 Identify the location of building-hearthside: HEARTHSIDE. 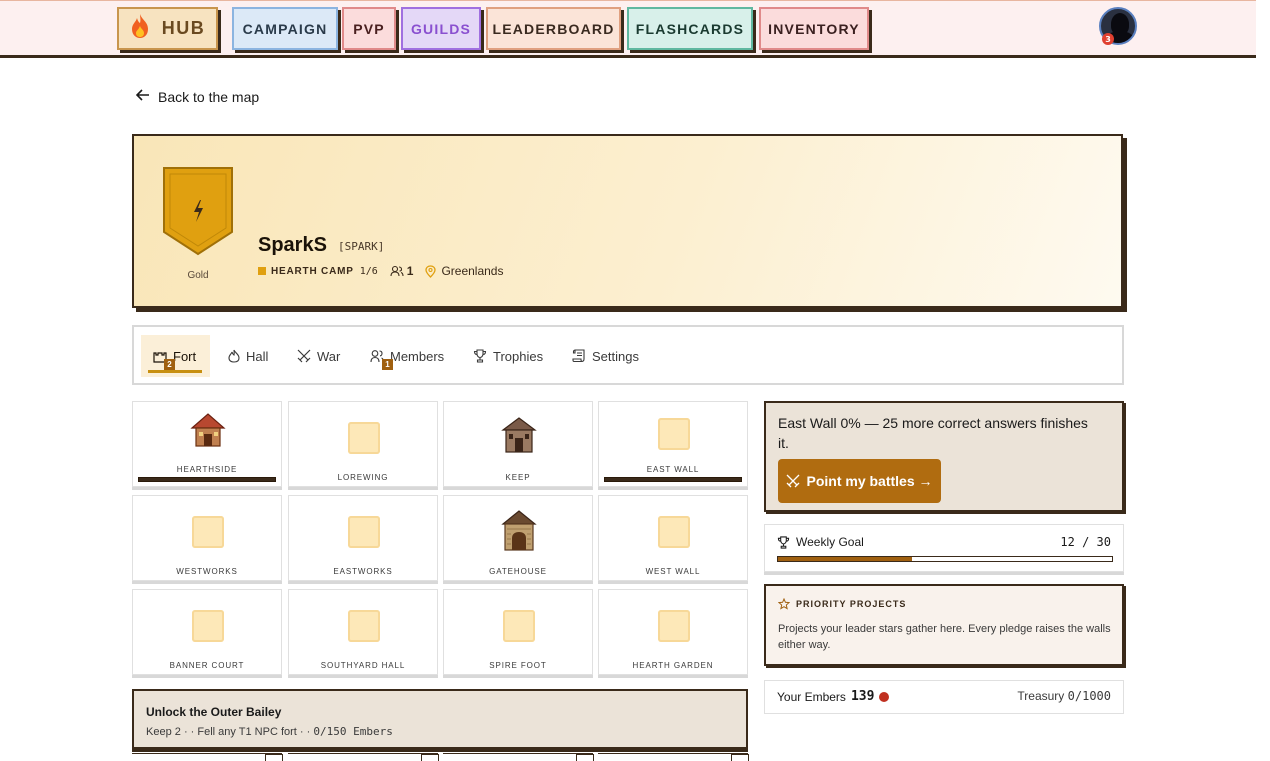
(207, 444).